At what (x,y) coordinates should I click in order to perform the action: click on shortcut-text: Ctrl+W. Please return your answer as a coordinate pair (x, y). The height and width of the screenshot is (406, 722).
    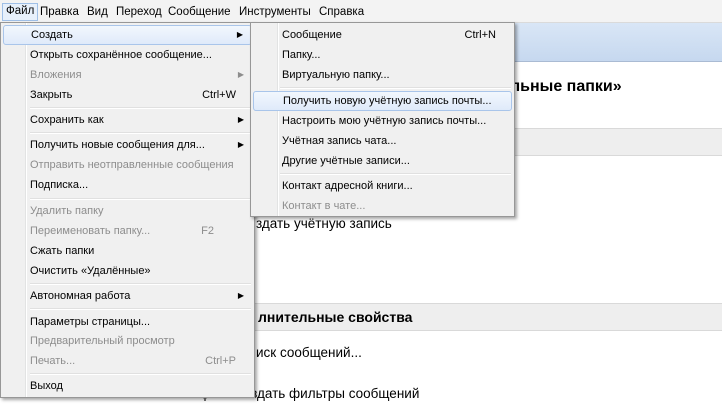
    Looking at the image, I should click on (219, 95).